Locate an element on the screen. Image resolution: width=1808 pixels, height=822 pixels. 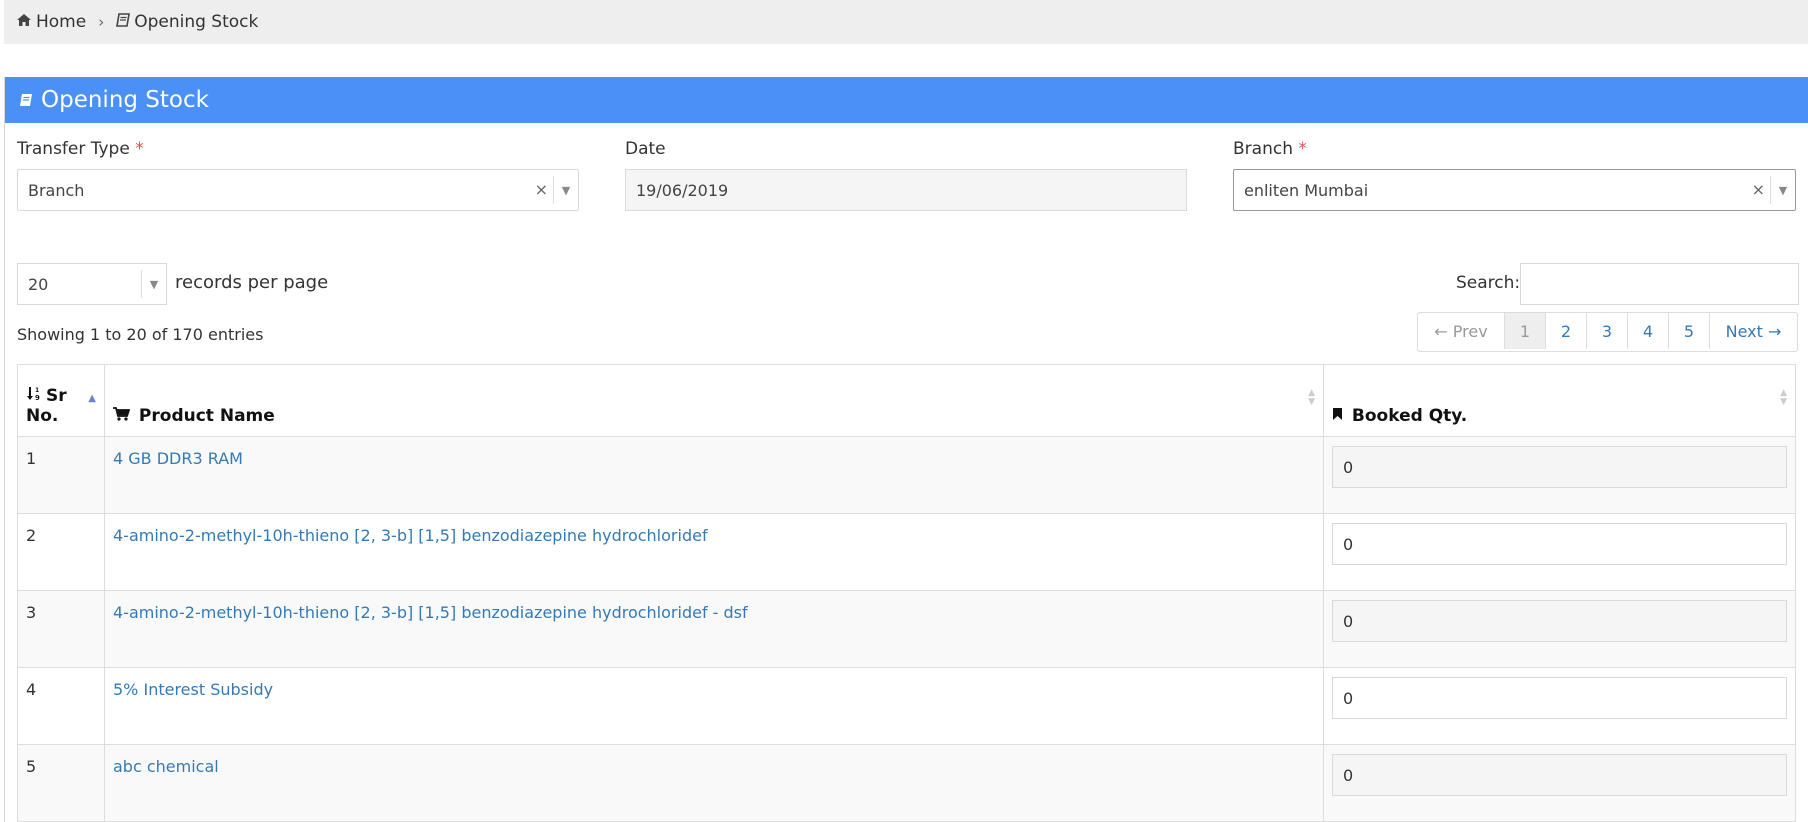
sort-ascending-icon: ▲ is located at coordinates (92, 398).